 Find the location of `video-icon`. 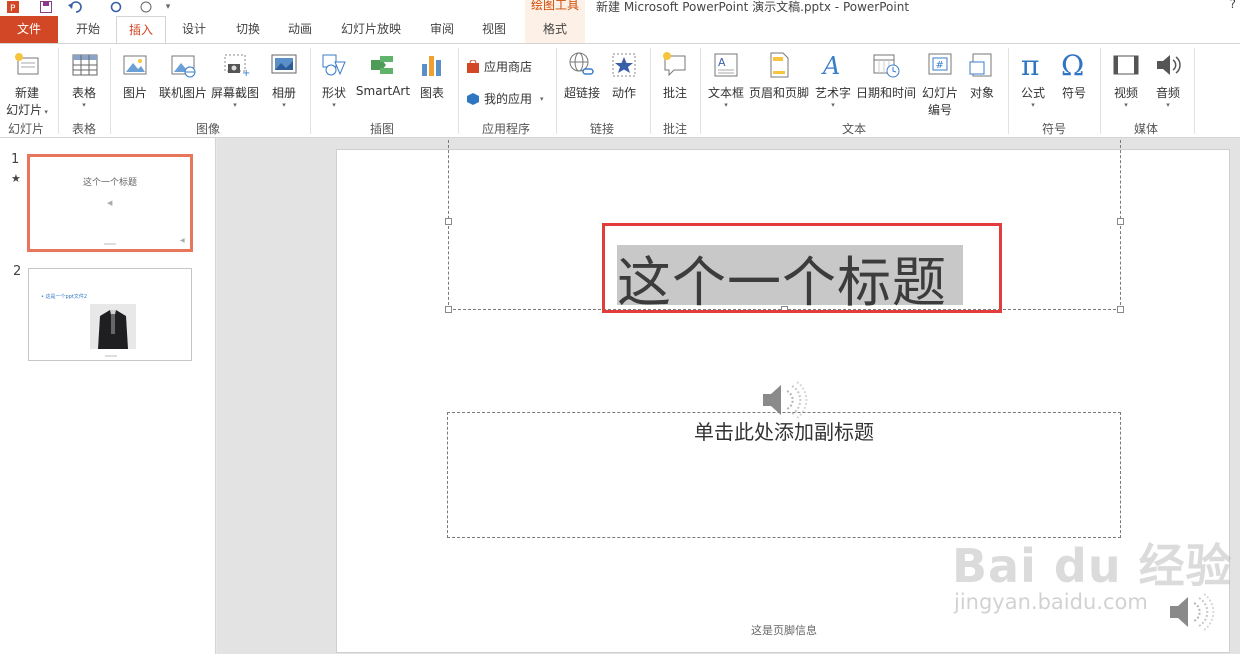

video-icon is located at coordinates (1126, 65).